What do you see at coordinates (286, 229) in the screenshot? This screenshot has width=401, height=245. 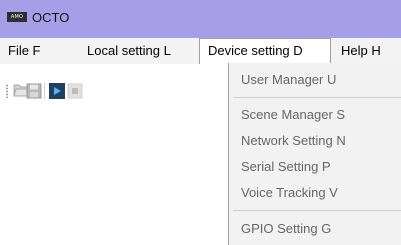 I see `menu-item-gpio-setting: GPIO Setting G` at bounding box center [286, 229].